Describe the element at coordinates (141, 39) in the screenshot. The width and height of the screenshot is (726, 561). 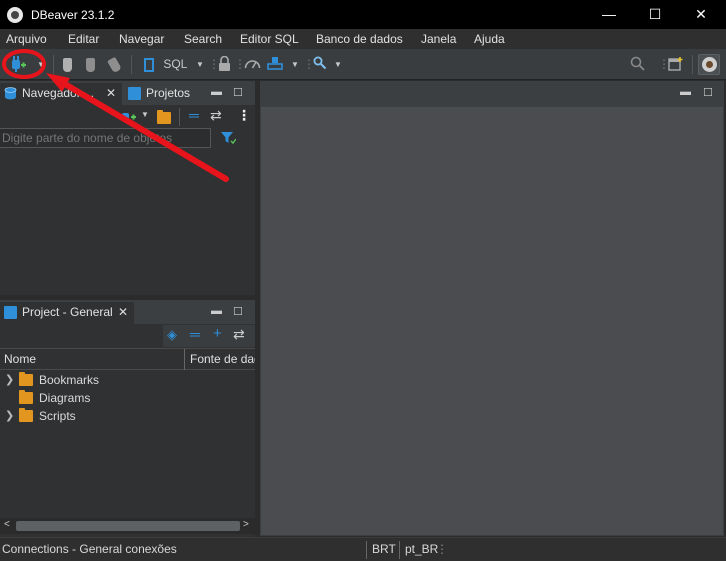
I see `menu-navegar: Navegar` at that location.